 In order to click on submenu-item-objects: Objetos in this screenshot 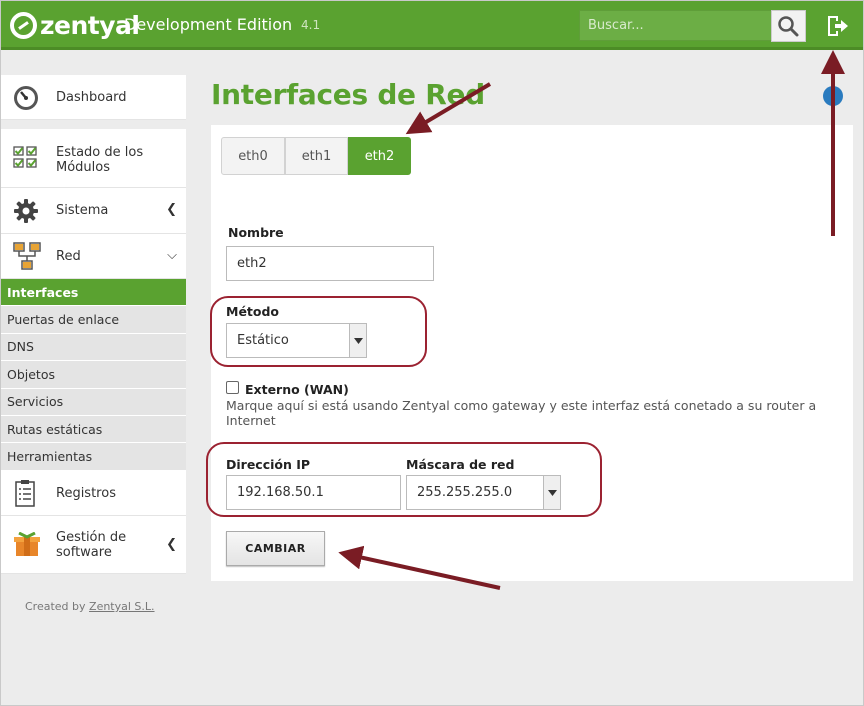, I will do `click(93, 375)`.